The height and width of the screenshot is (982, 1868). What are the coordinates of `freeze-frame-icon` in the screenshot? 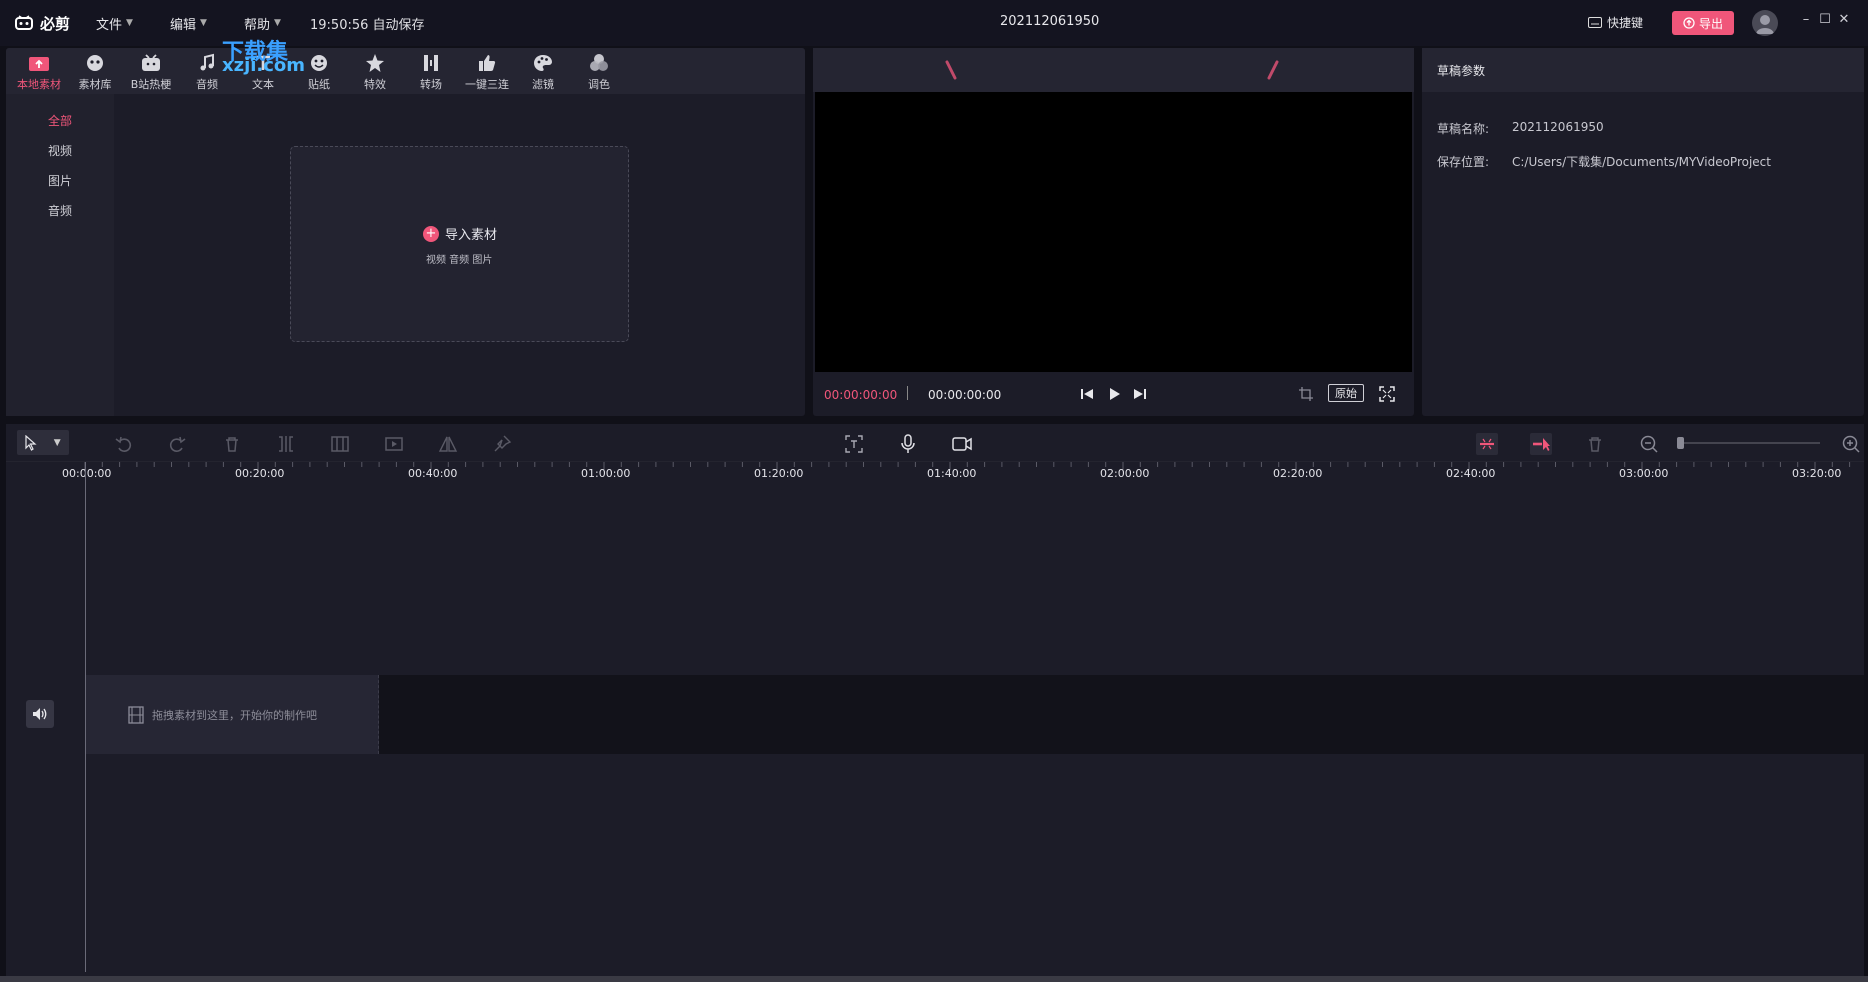 It's located at (394, 444).